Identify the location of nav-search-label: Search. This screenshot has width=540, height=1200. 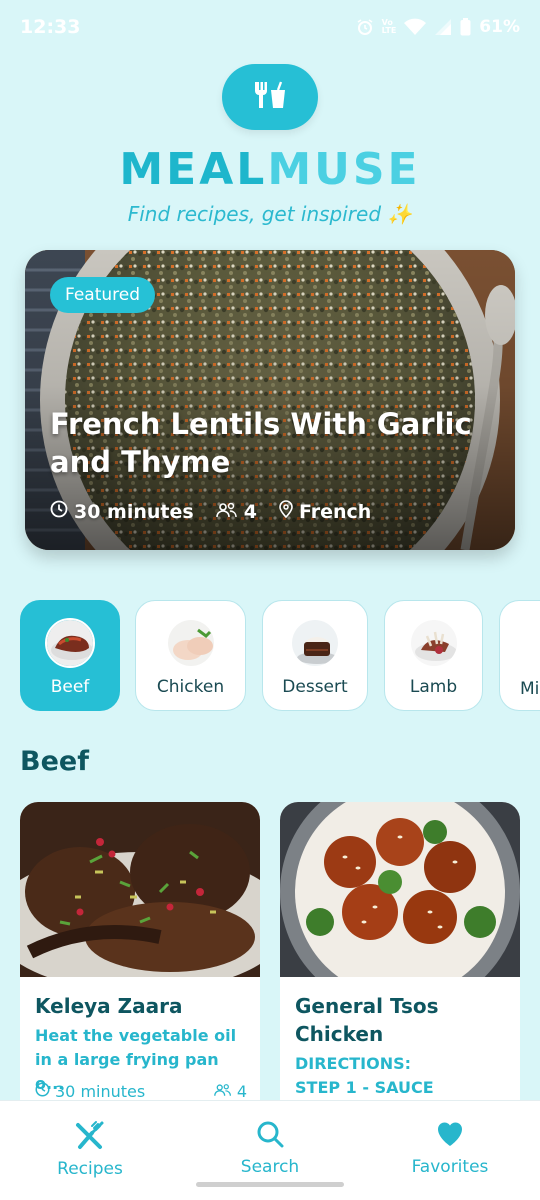
(270, 1167).